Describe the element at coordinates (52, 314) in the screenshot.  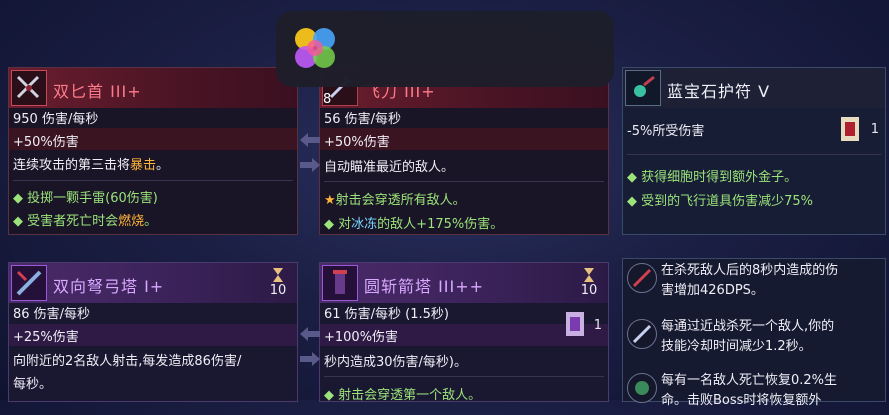
I see `crossbow-dps: 86 伤害/每秒` at that location.